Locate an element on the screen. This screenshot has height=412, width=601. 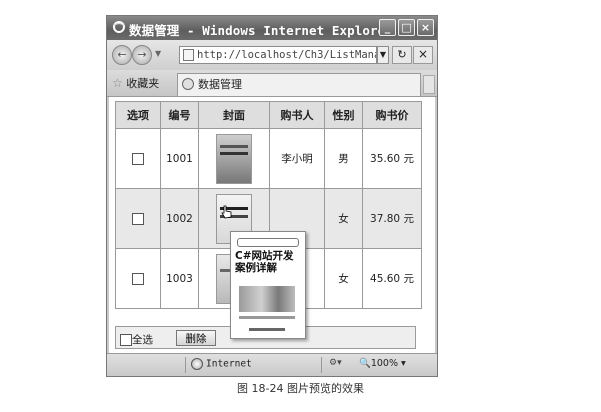
favorites-button: ☆ 收藏夹 is located at coordinates (135, 83).